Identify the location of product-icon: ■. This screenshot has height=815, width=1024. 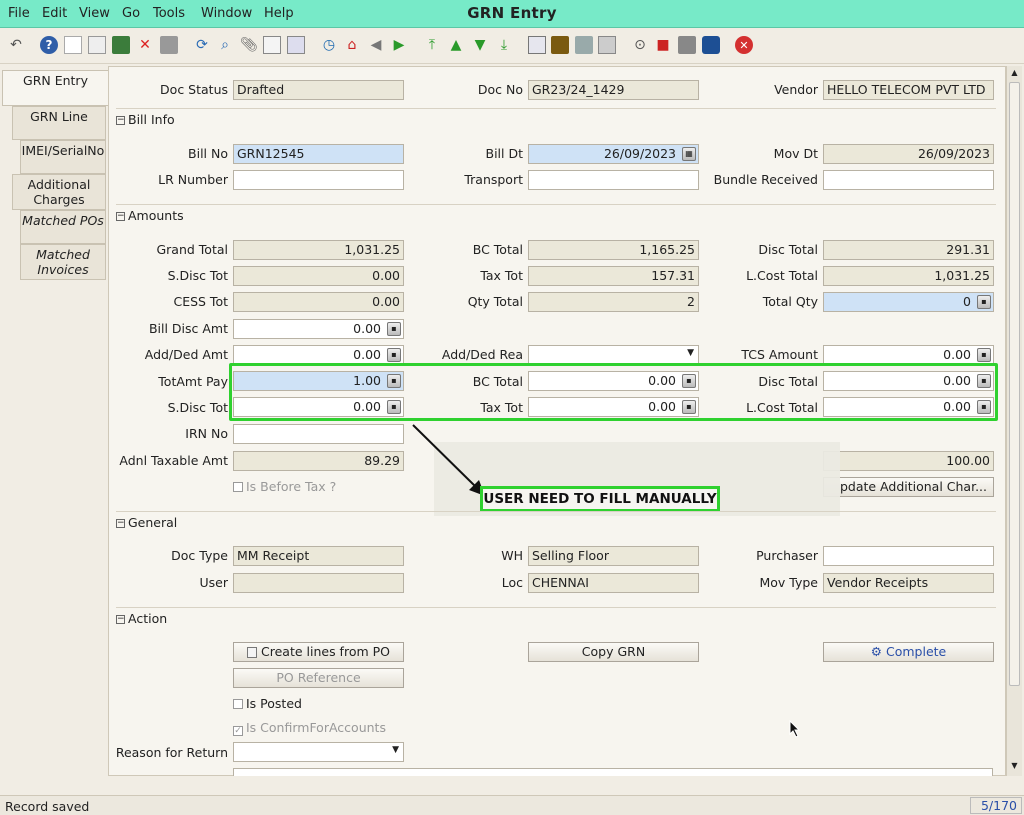
(663, 45).